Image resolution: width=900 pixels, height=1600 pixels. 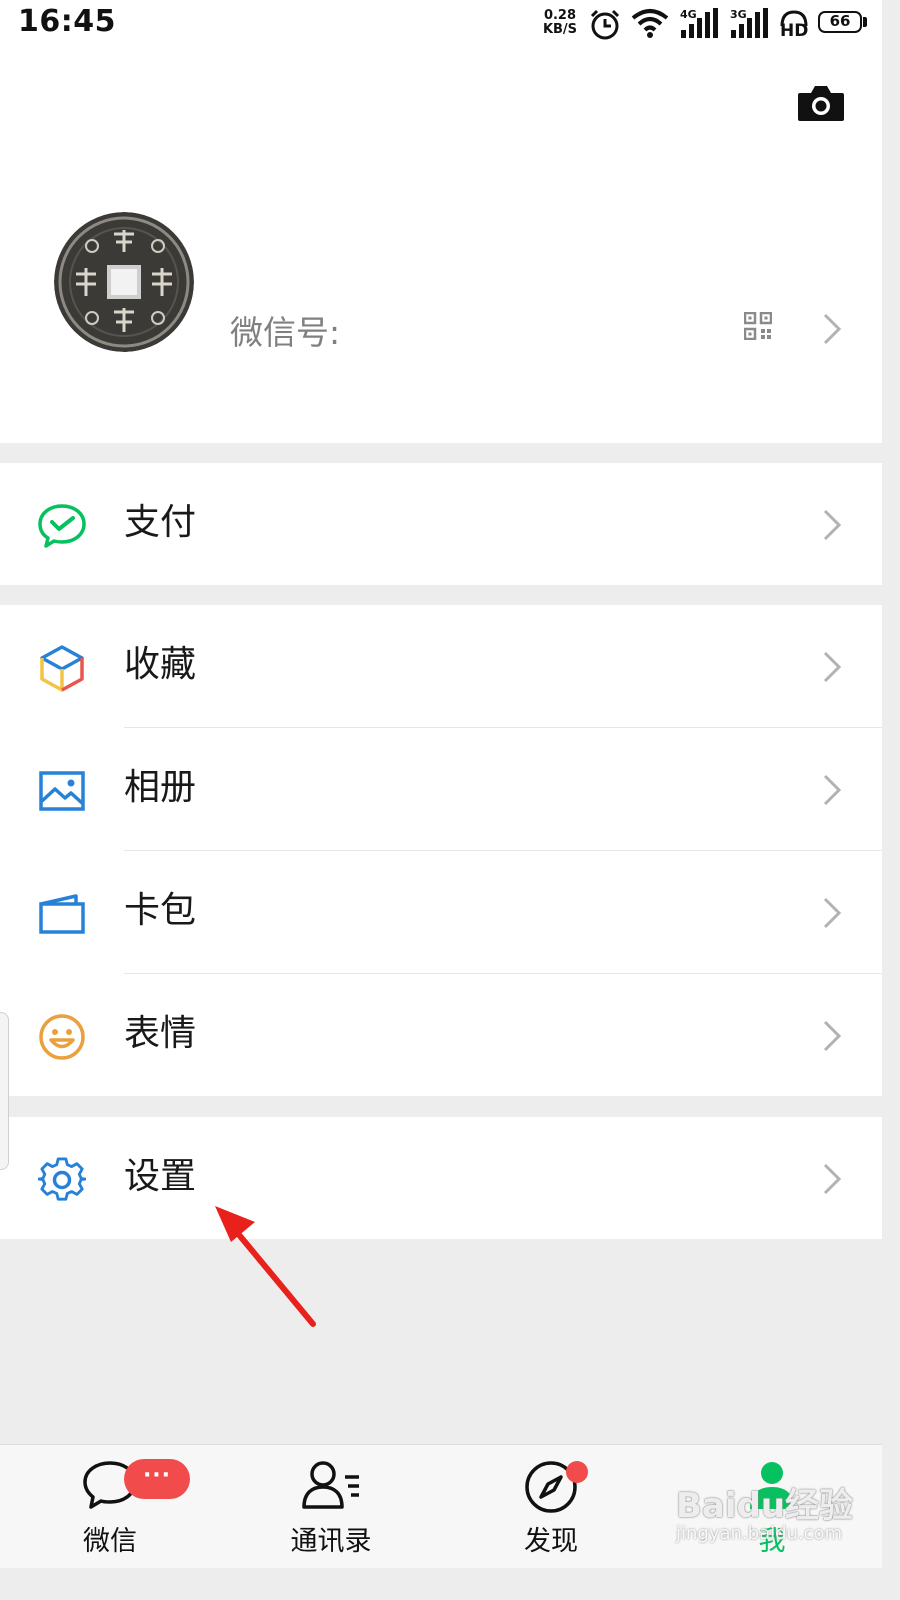 What do you see at coordinates (560, 29) in the screenshot?
I see `network-speed-unit: KB/S` at bounding box center [560, 29].